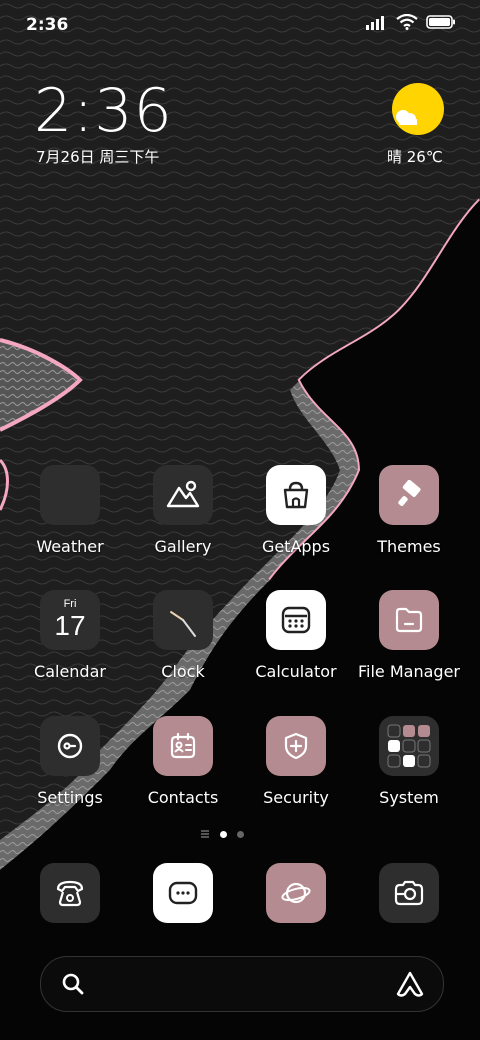  Describe the element at coordinates (73, 984) in the screenshot. I see `search-icon` at that location.